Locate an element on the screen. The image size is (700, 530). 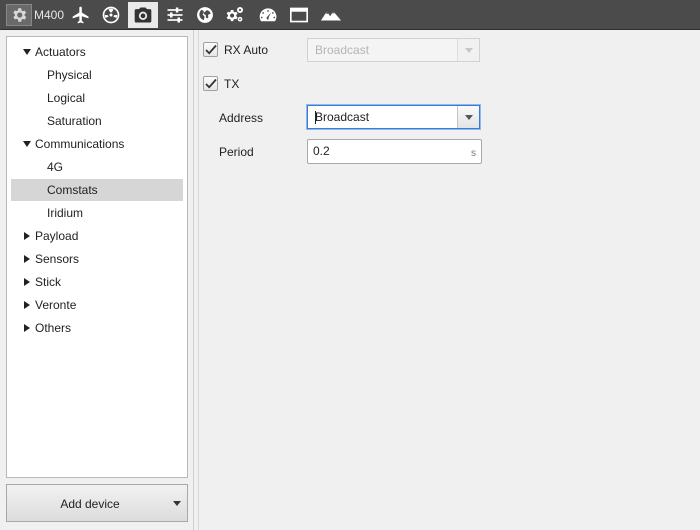
rx-auto-select: Broadcast is located at coordinates (393, 50).